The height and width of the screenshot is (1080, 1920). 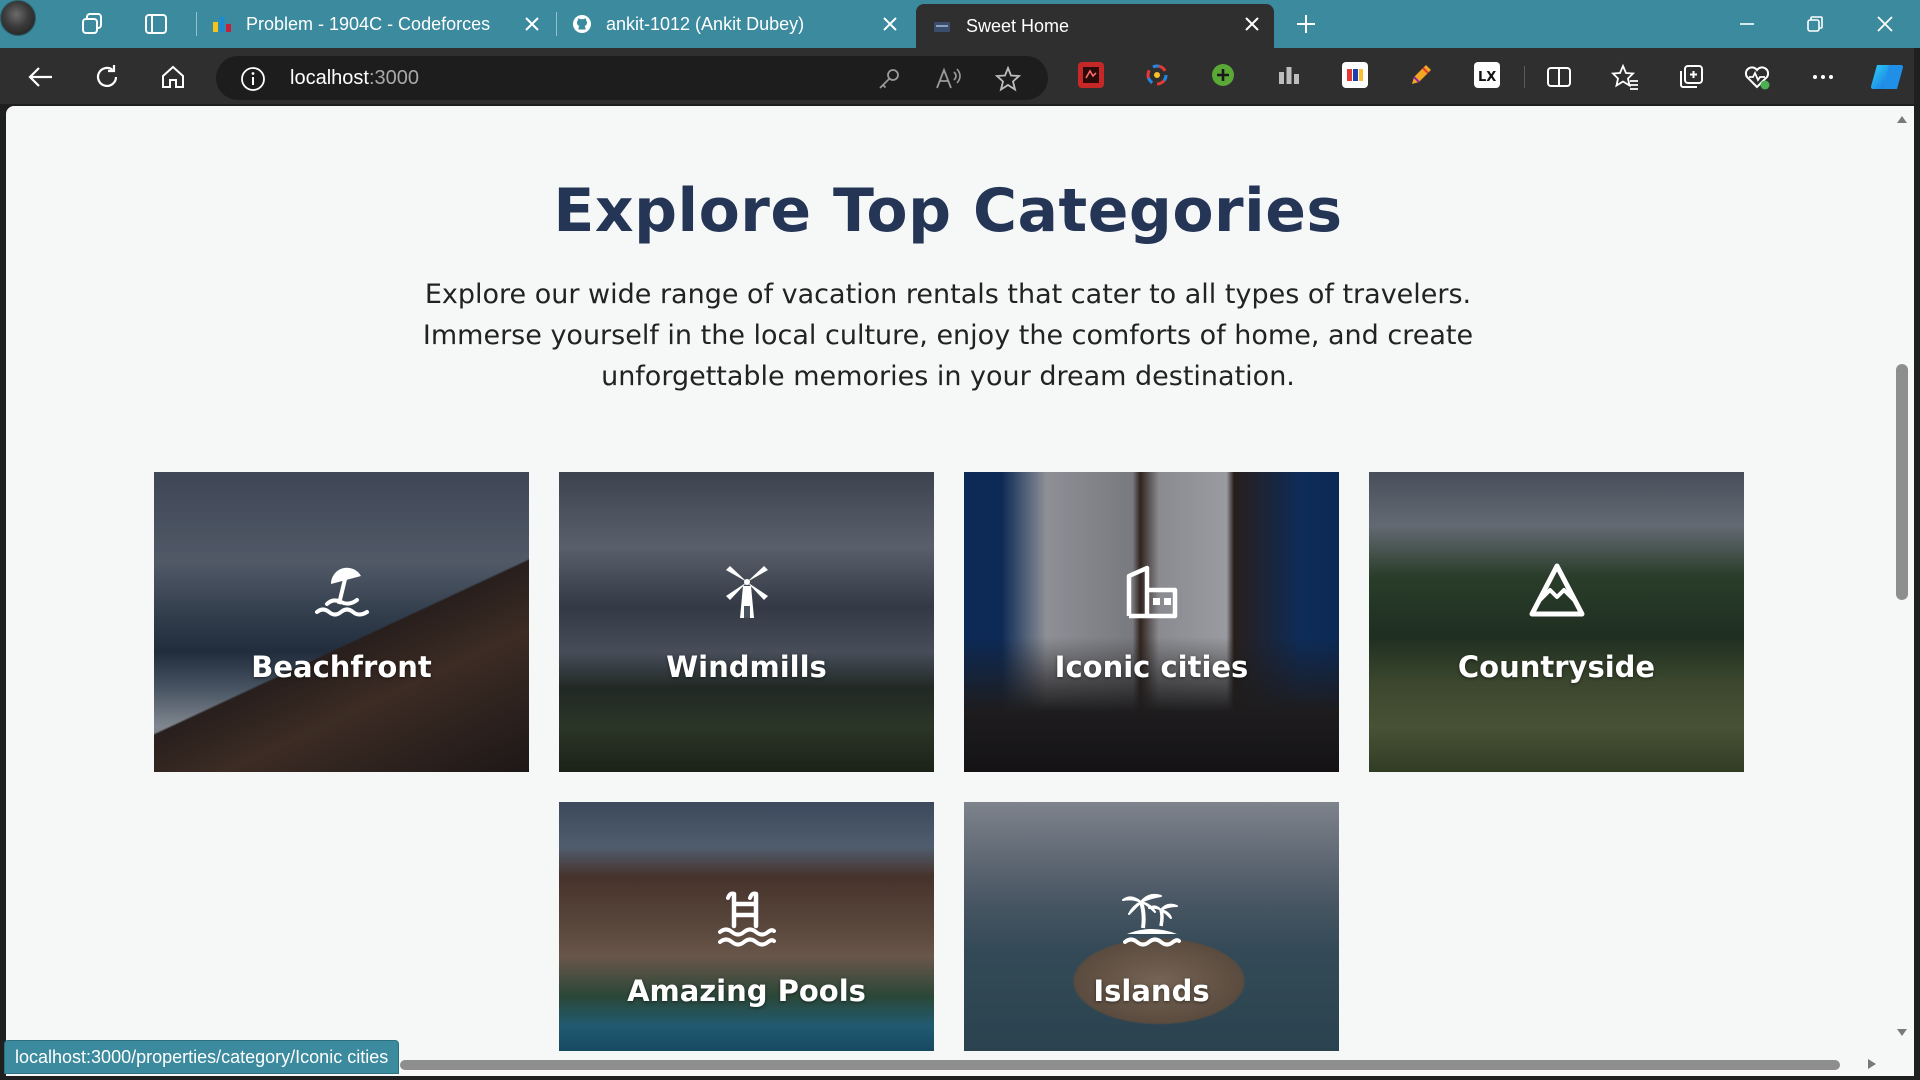 What do you see at coordinates (747, 592) in the screenshot?
I see `windmill-icon` at bounding box center [747, 592].